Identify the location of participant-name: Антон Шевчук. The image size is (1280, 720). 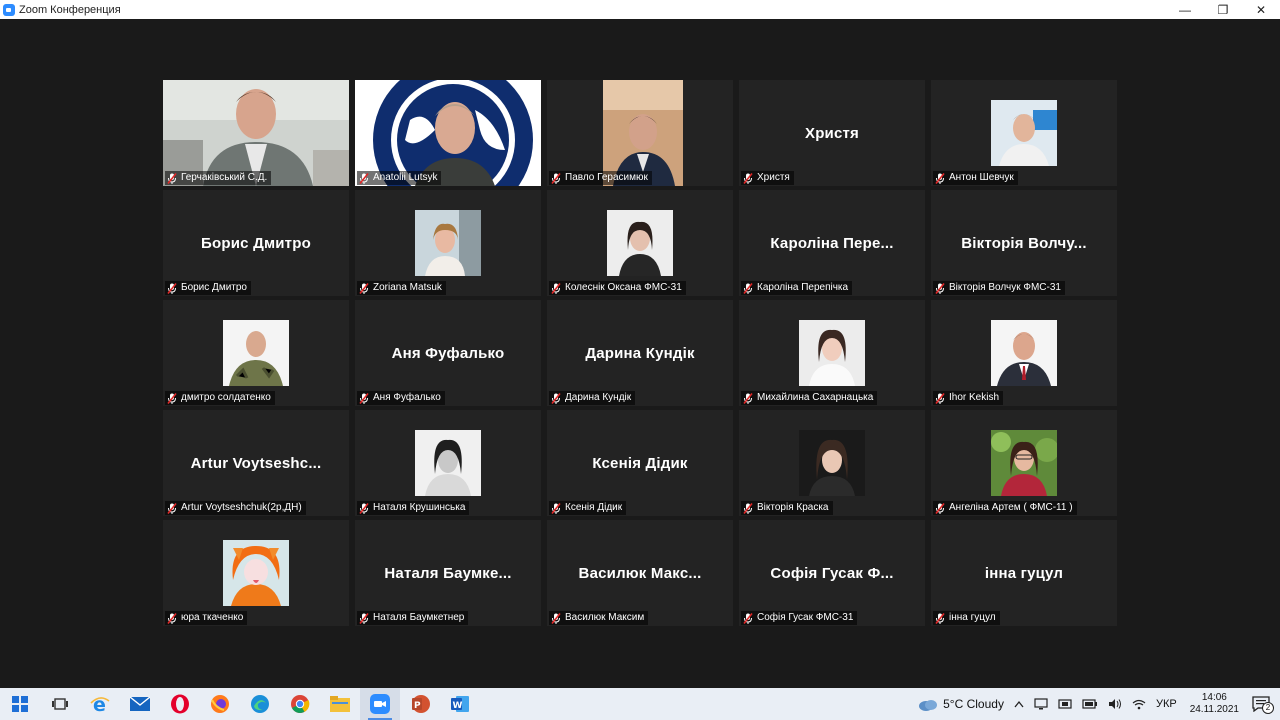
(981, 177).